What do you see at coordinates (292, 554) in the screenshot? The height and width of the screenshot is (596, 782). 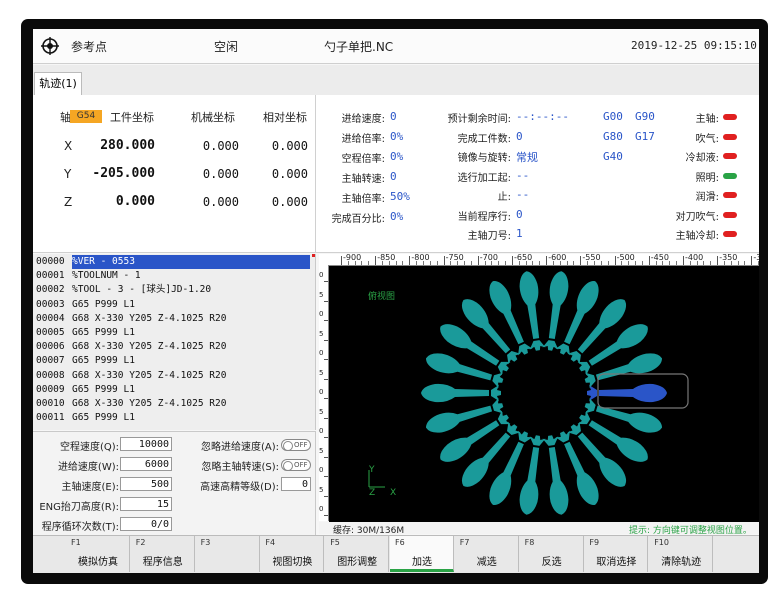 I see `softkey-f4: F4 视图切换` at bounding box center [292, 554].